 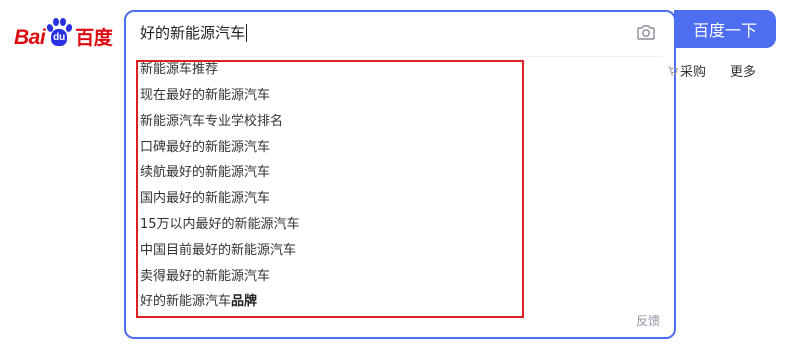 I want to click on search-input: 好的新能源汽车, so click(x=194, y=33).